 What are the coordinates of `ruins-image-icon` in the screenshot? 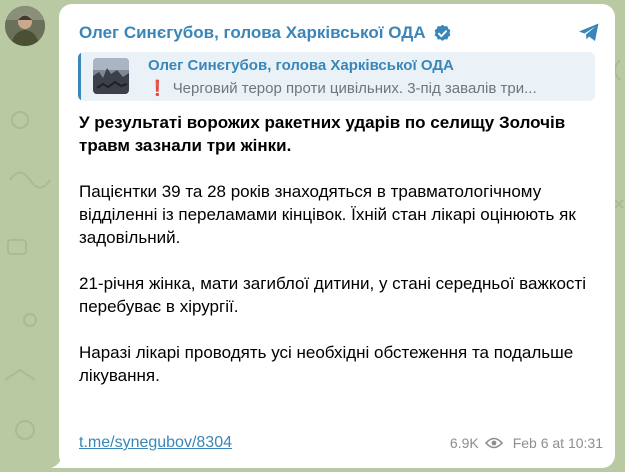 It's located at (111, 76).